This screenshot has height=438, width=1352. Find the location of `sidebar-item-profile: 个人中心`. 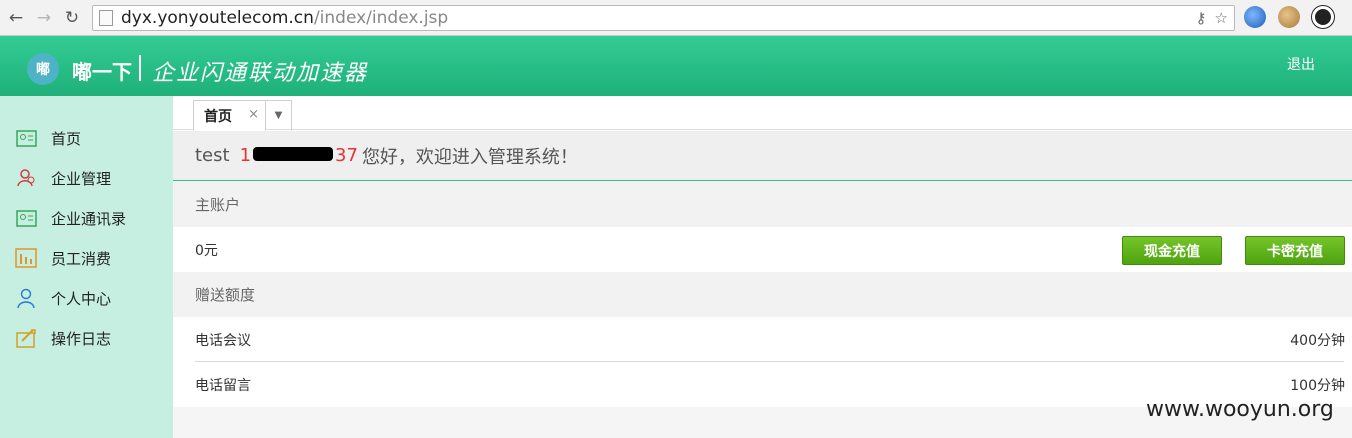

sidebar-item-profile: 个人中心 is located at coordinates (86, 298).